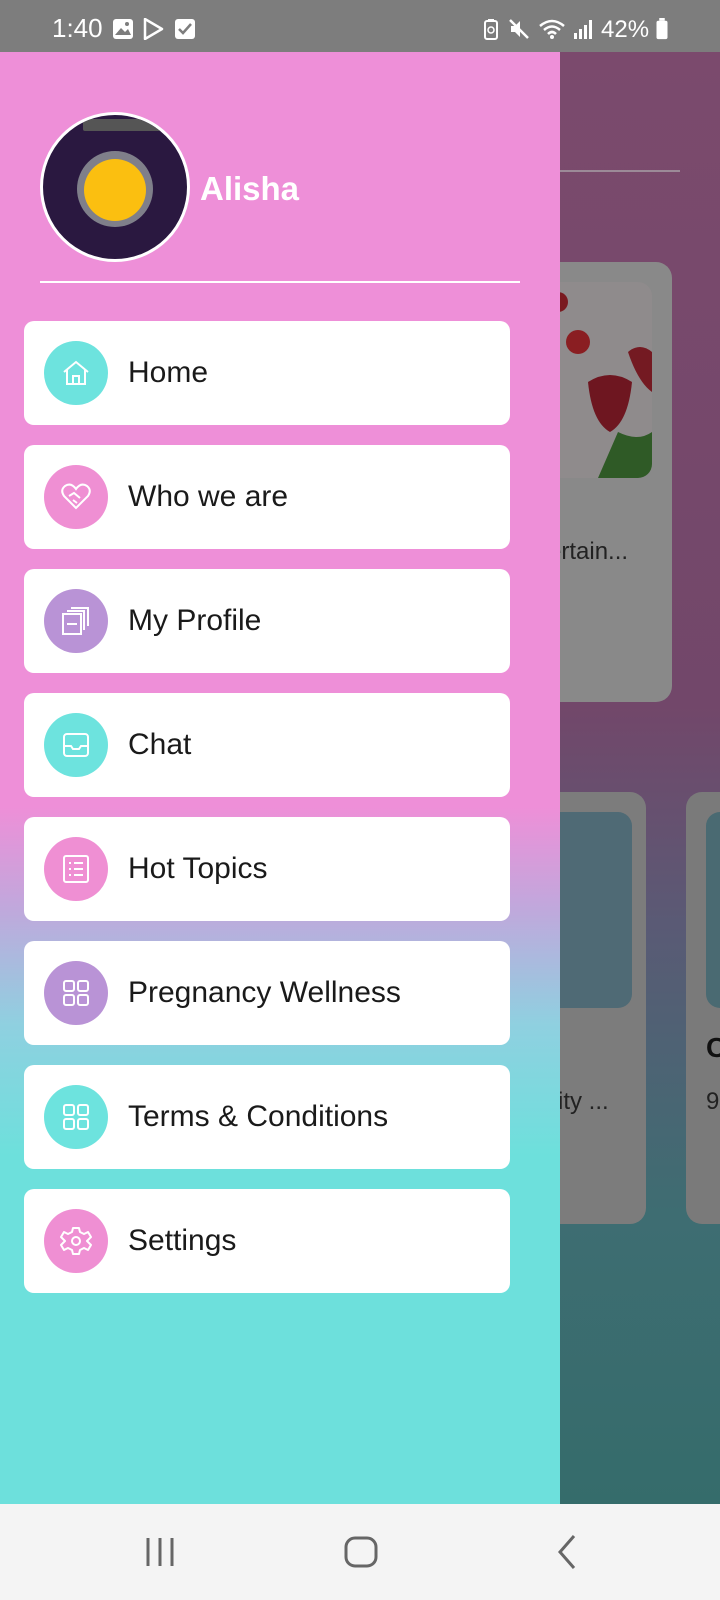  Describe the element at coordinates (76, 745) in the screenshot. I see `inbox-icon` at that location.